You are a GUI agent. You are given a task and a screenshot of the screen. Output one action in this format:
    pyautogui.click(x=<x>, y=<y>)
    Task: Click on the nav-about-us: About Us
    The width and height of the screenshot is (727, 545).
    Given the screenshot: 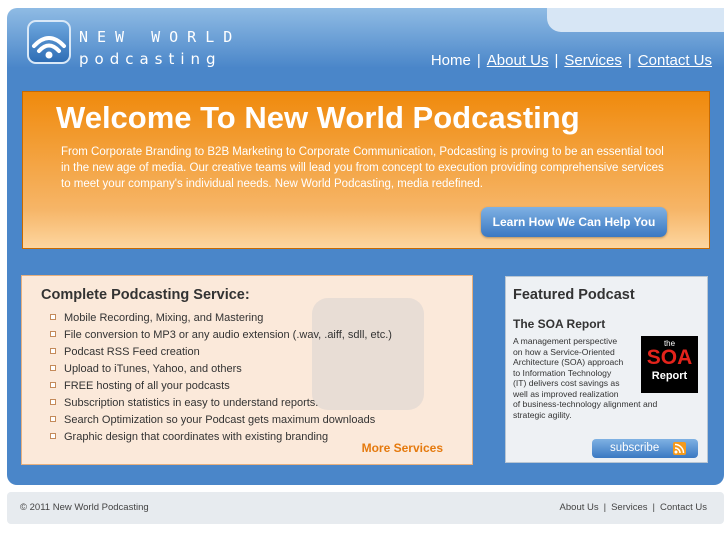 What is the action you would take?
    pyautogui.click(x=518, y=60)
    